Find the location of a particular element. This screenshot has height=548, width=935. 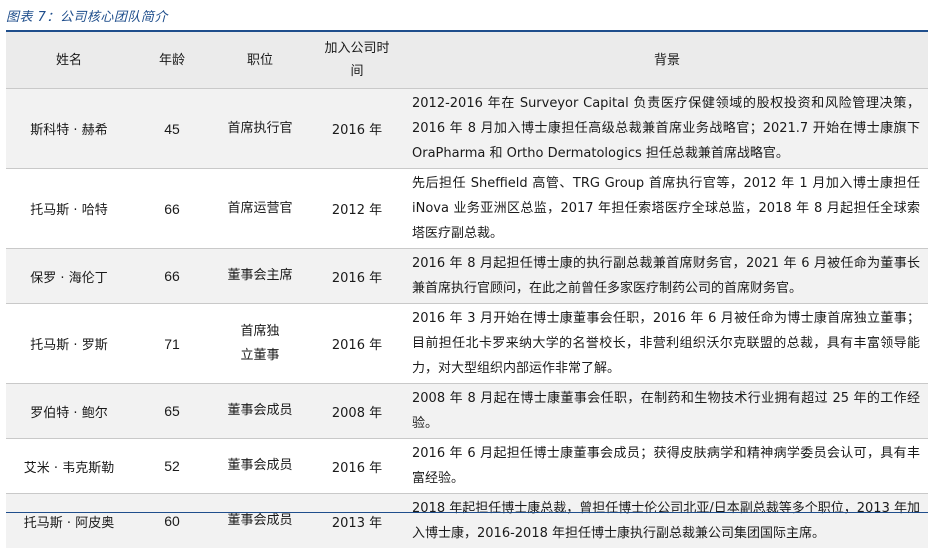

cell-name: 保罗 · 海伦丁 is located at coordinates (69, 276).